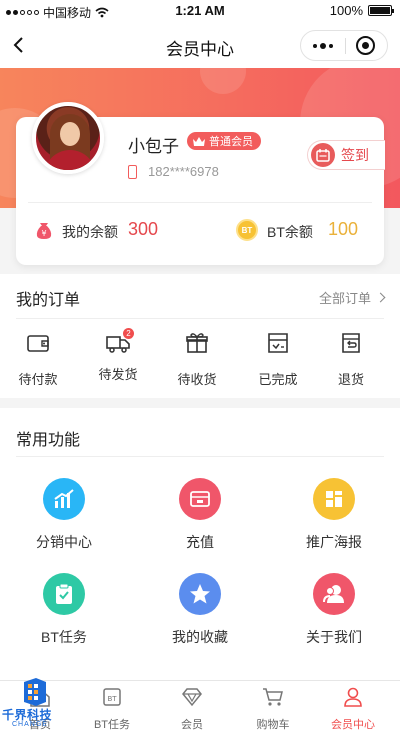 Image resolution: width=400 pixels, height=730 pixels. I want to click on balance-label: 我的余额, so click(90, 232).